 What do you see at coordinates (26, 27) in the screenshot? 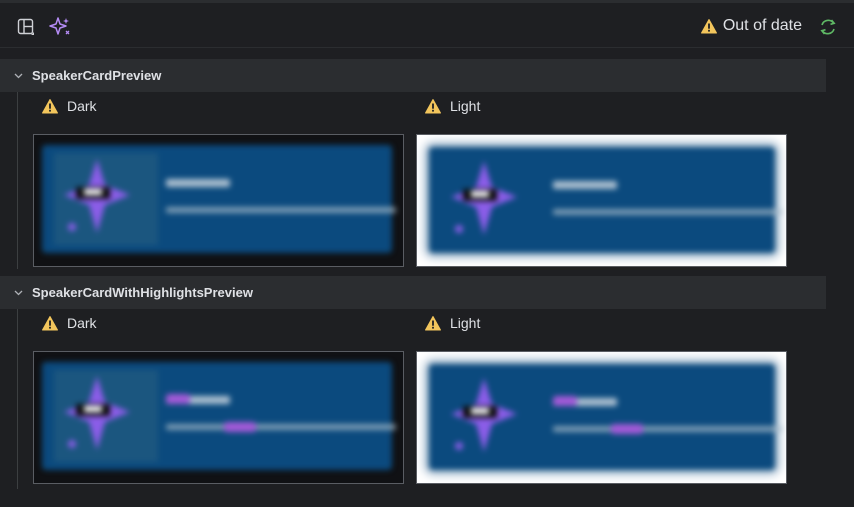
I see `layout-panel-icon` at bounding box center [26, 27].